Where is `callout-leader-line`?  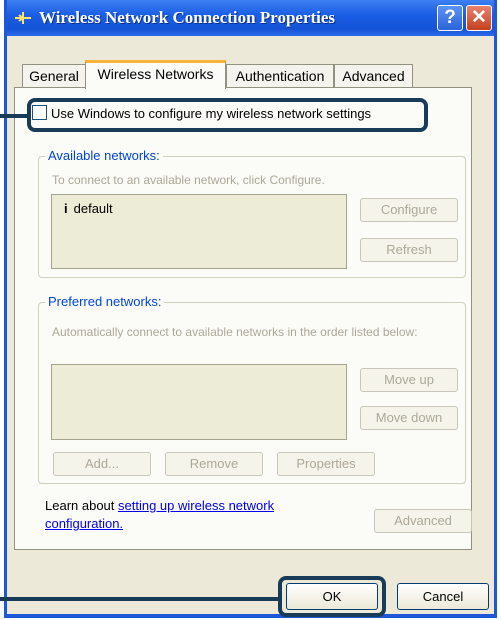
callout-leader-line is located at coordinates (14, 116).